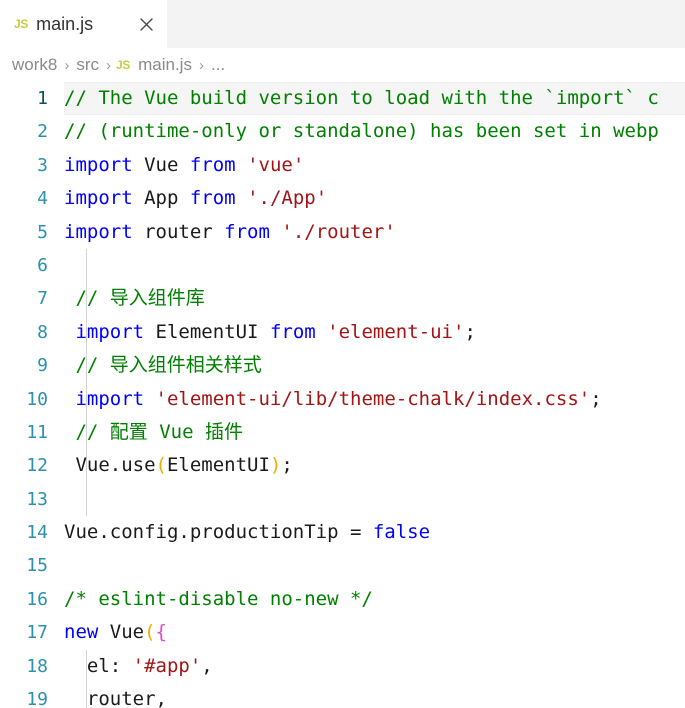 Image resolution: width=685 pixels, height=708 pixels. I want to click on code-token: router, so click(178, 231).